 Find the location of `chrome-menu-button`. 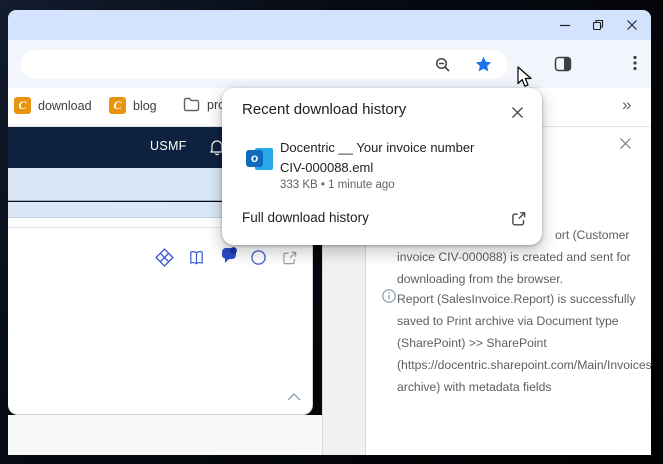

chrome-menu-button is located at coordinates (635, 63).